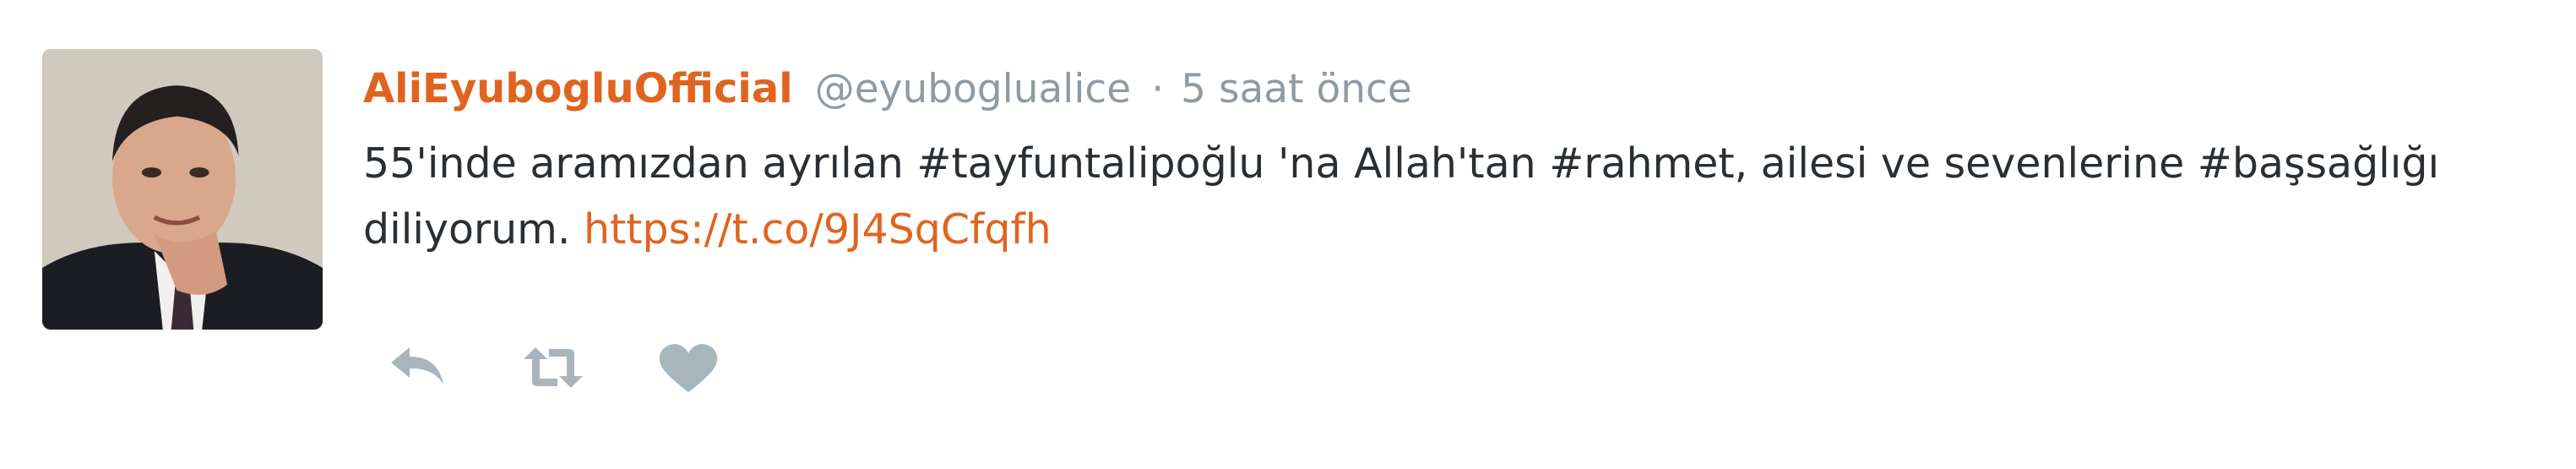  What do you see at coordinates (578, 88) in the screenshot?
I see `display-name-link: AliEyubogluOfficial` at bounding box center [578, 88].